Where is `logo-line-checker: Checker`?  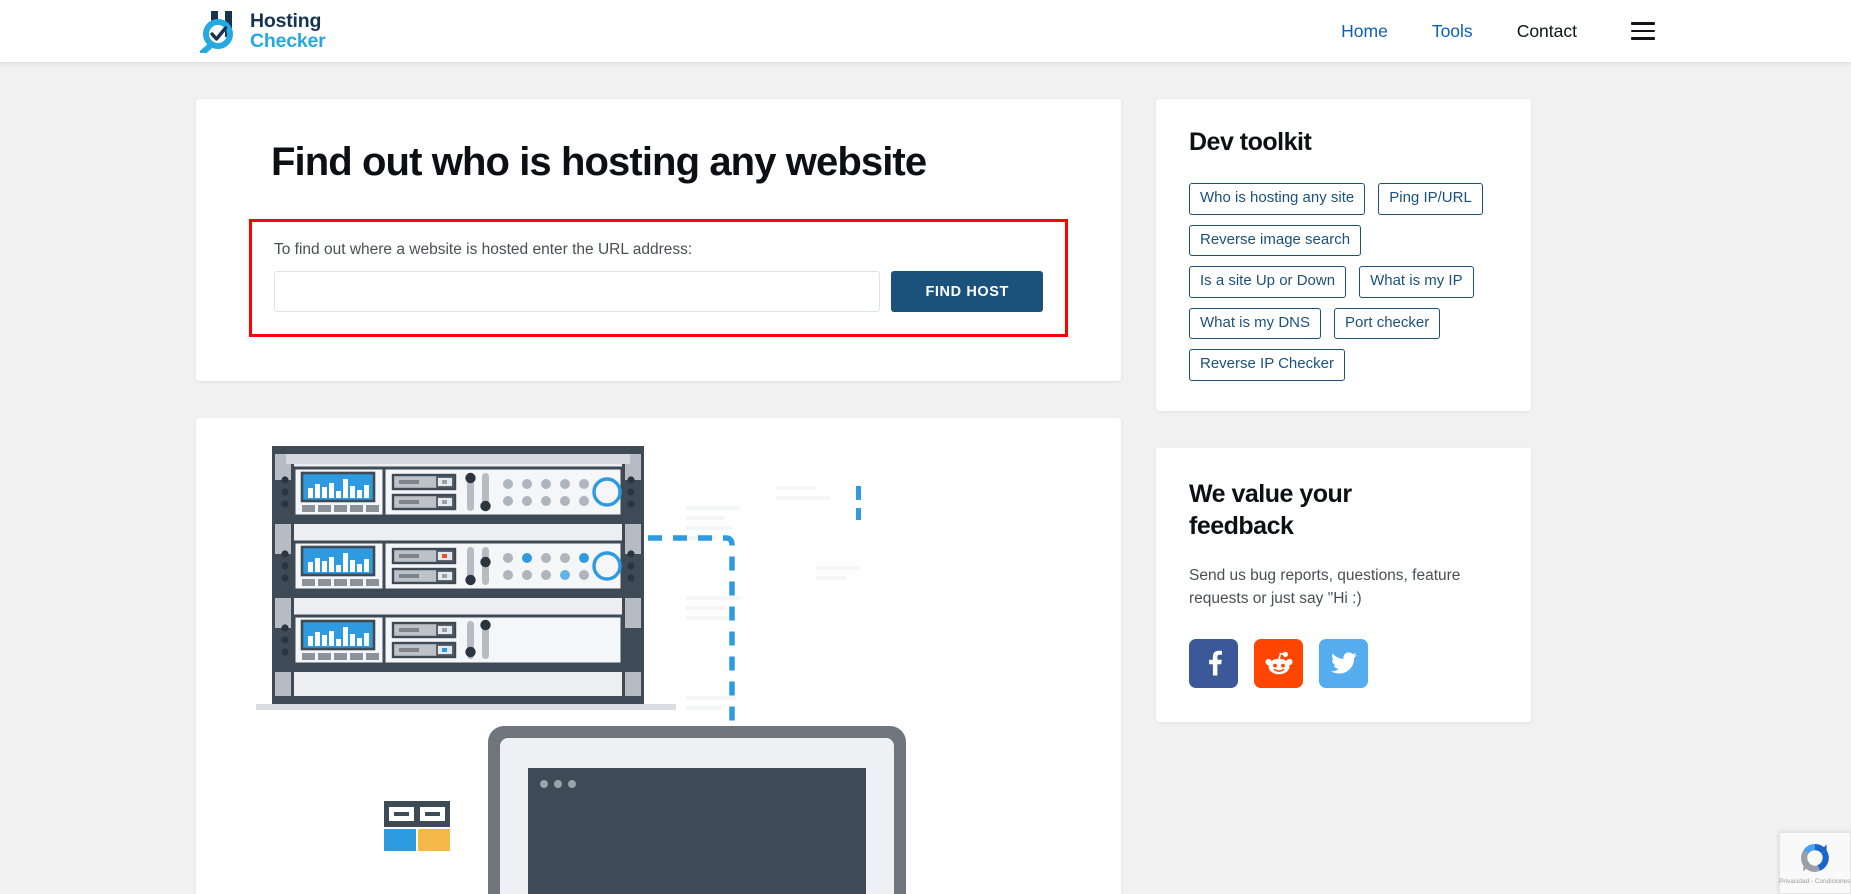
logo-line-checker: Checker is located at coordinates (288, 41).